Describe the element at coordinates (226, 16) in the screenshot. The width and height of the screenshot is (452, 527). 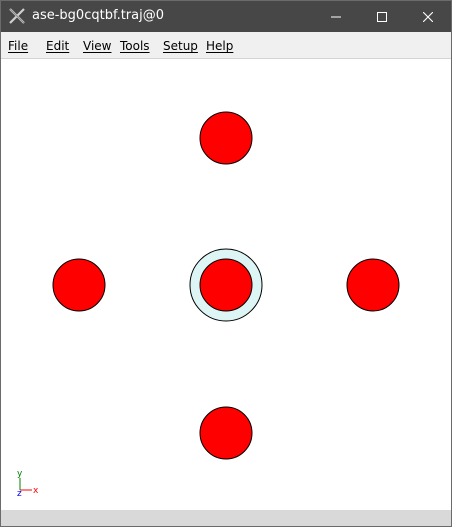
I see `title-bar: ase-bg0cqtbf.traj@0` at that location.